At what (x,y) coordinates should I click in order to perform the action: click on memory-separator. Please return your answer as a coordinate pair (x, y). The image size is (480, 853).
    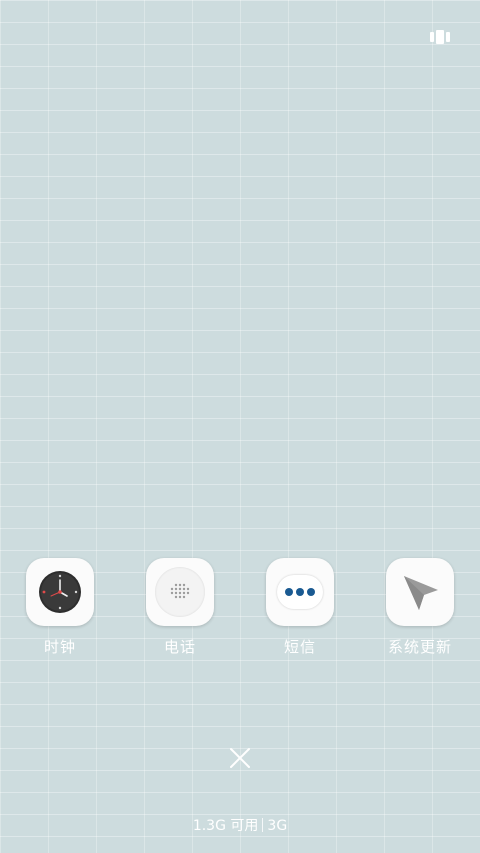
    Looking at the image, I should click on (263, 825).